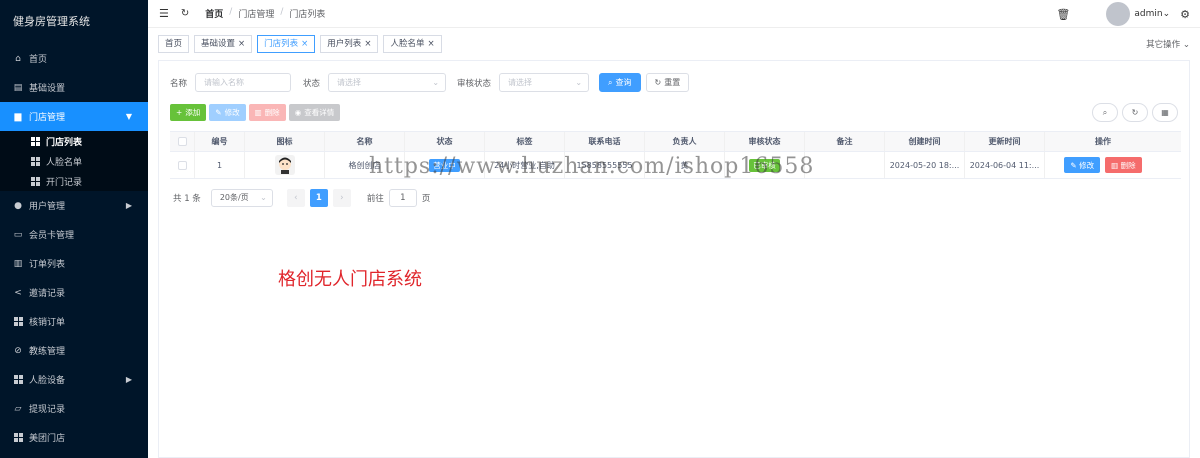  Describe the element at coordinates (344, 44) in the screenshot. I see `tab-label: 用户列表` at that location.